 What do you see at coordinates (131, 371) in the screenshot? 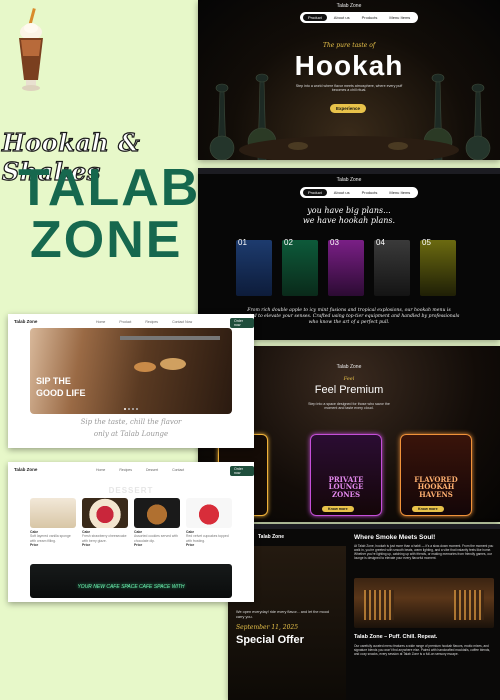
I see `cafe-hero-image` at bounding box center [131, 371].